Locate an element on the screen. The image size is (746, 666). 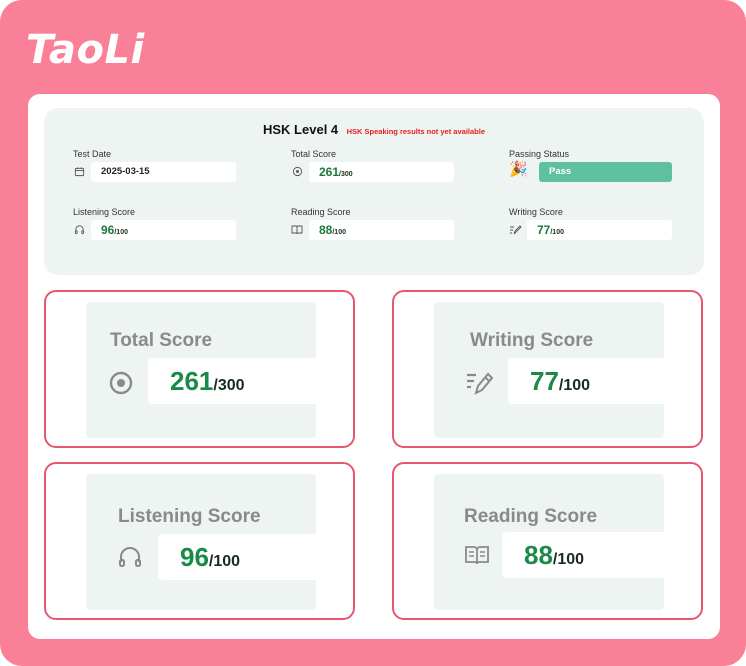
listening-score-value: 96/100 is located at coordinates (163, 230).